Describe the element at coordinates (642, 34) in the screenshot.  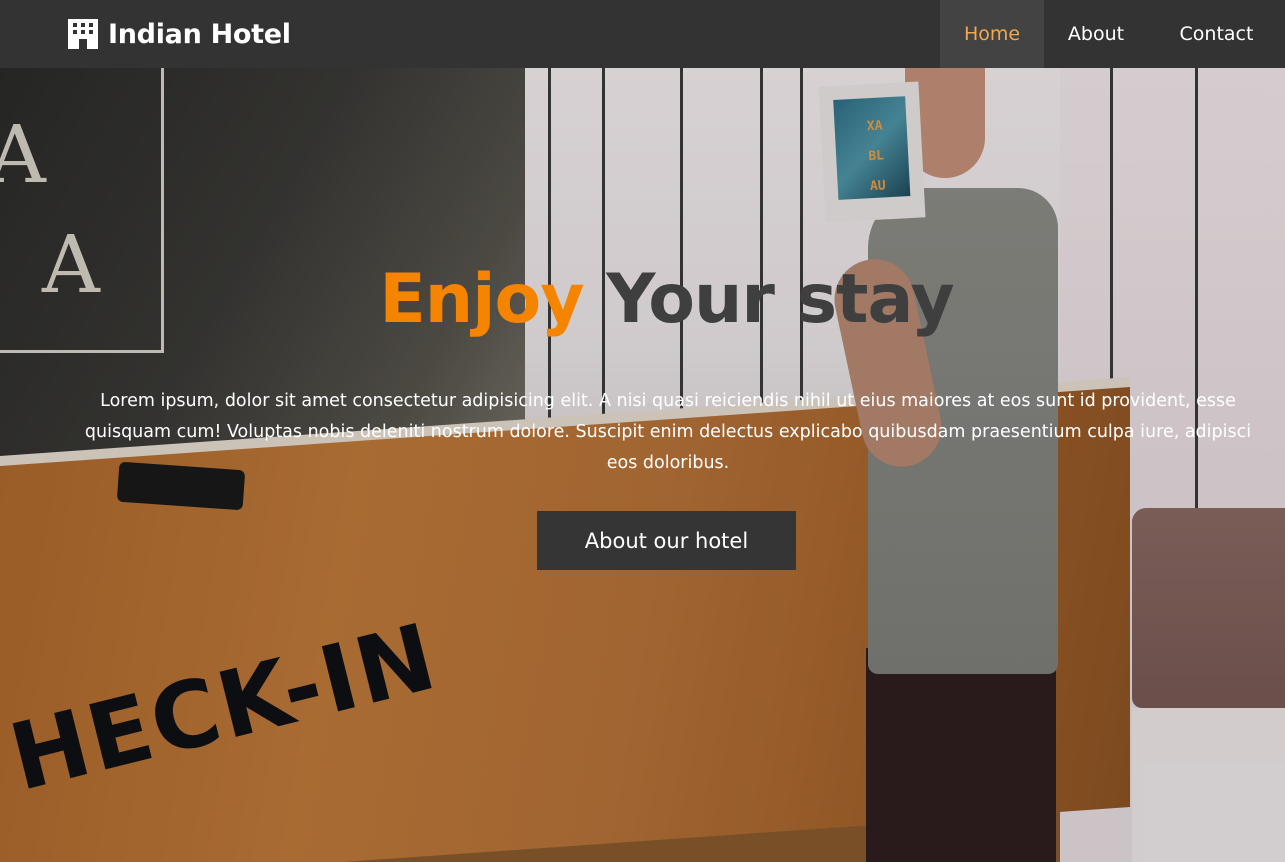
I see `navbar: Indian Hotel Home About Contact` at that location.